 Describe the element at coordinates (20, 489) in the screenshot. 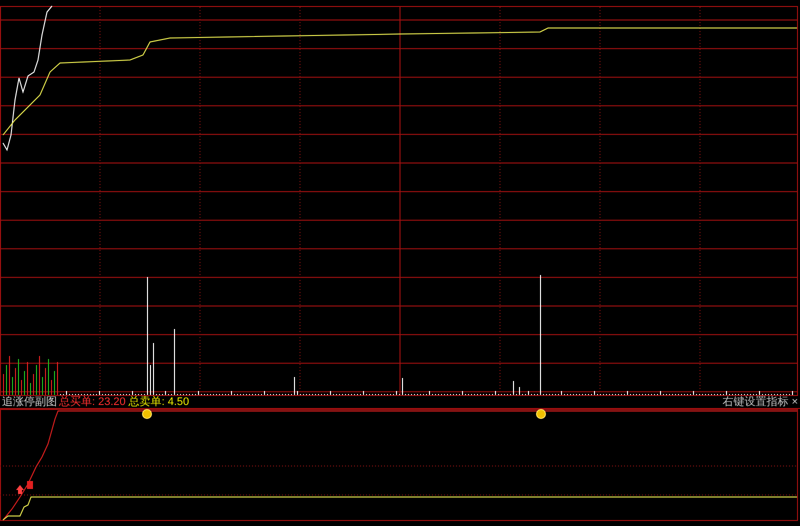

I see `up-arrow-icon` at that location.